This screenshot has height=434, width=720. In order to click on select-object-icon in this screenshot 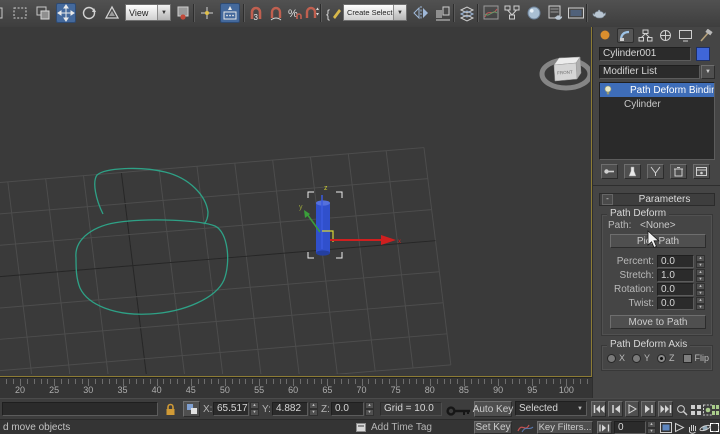, I will do `click(3, 13)`.